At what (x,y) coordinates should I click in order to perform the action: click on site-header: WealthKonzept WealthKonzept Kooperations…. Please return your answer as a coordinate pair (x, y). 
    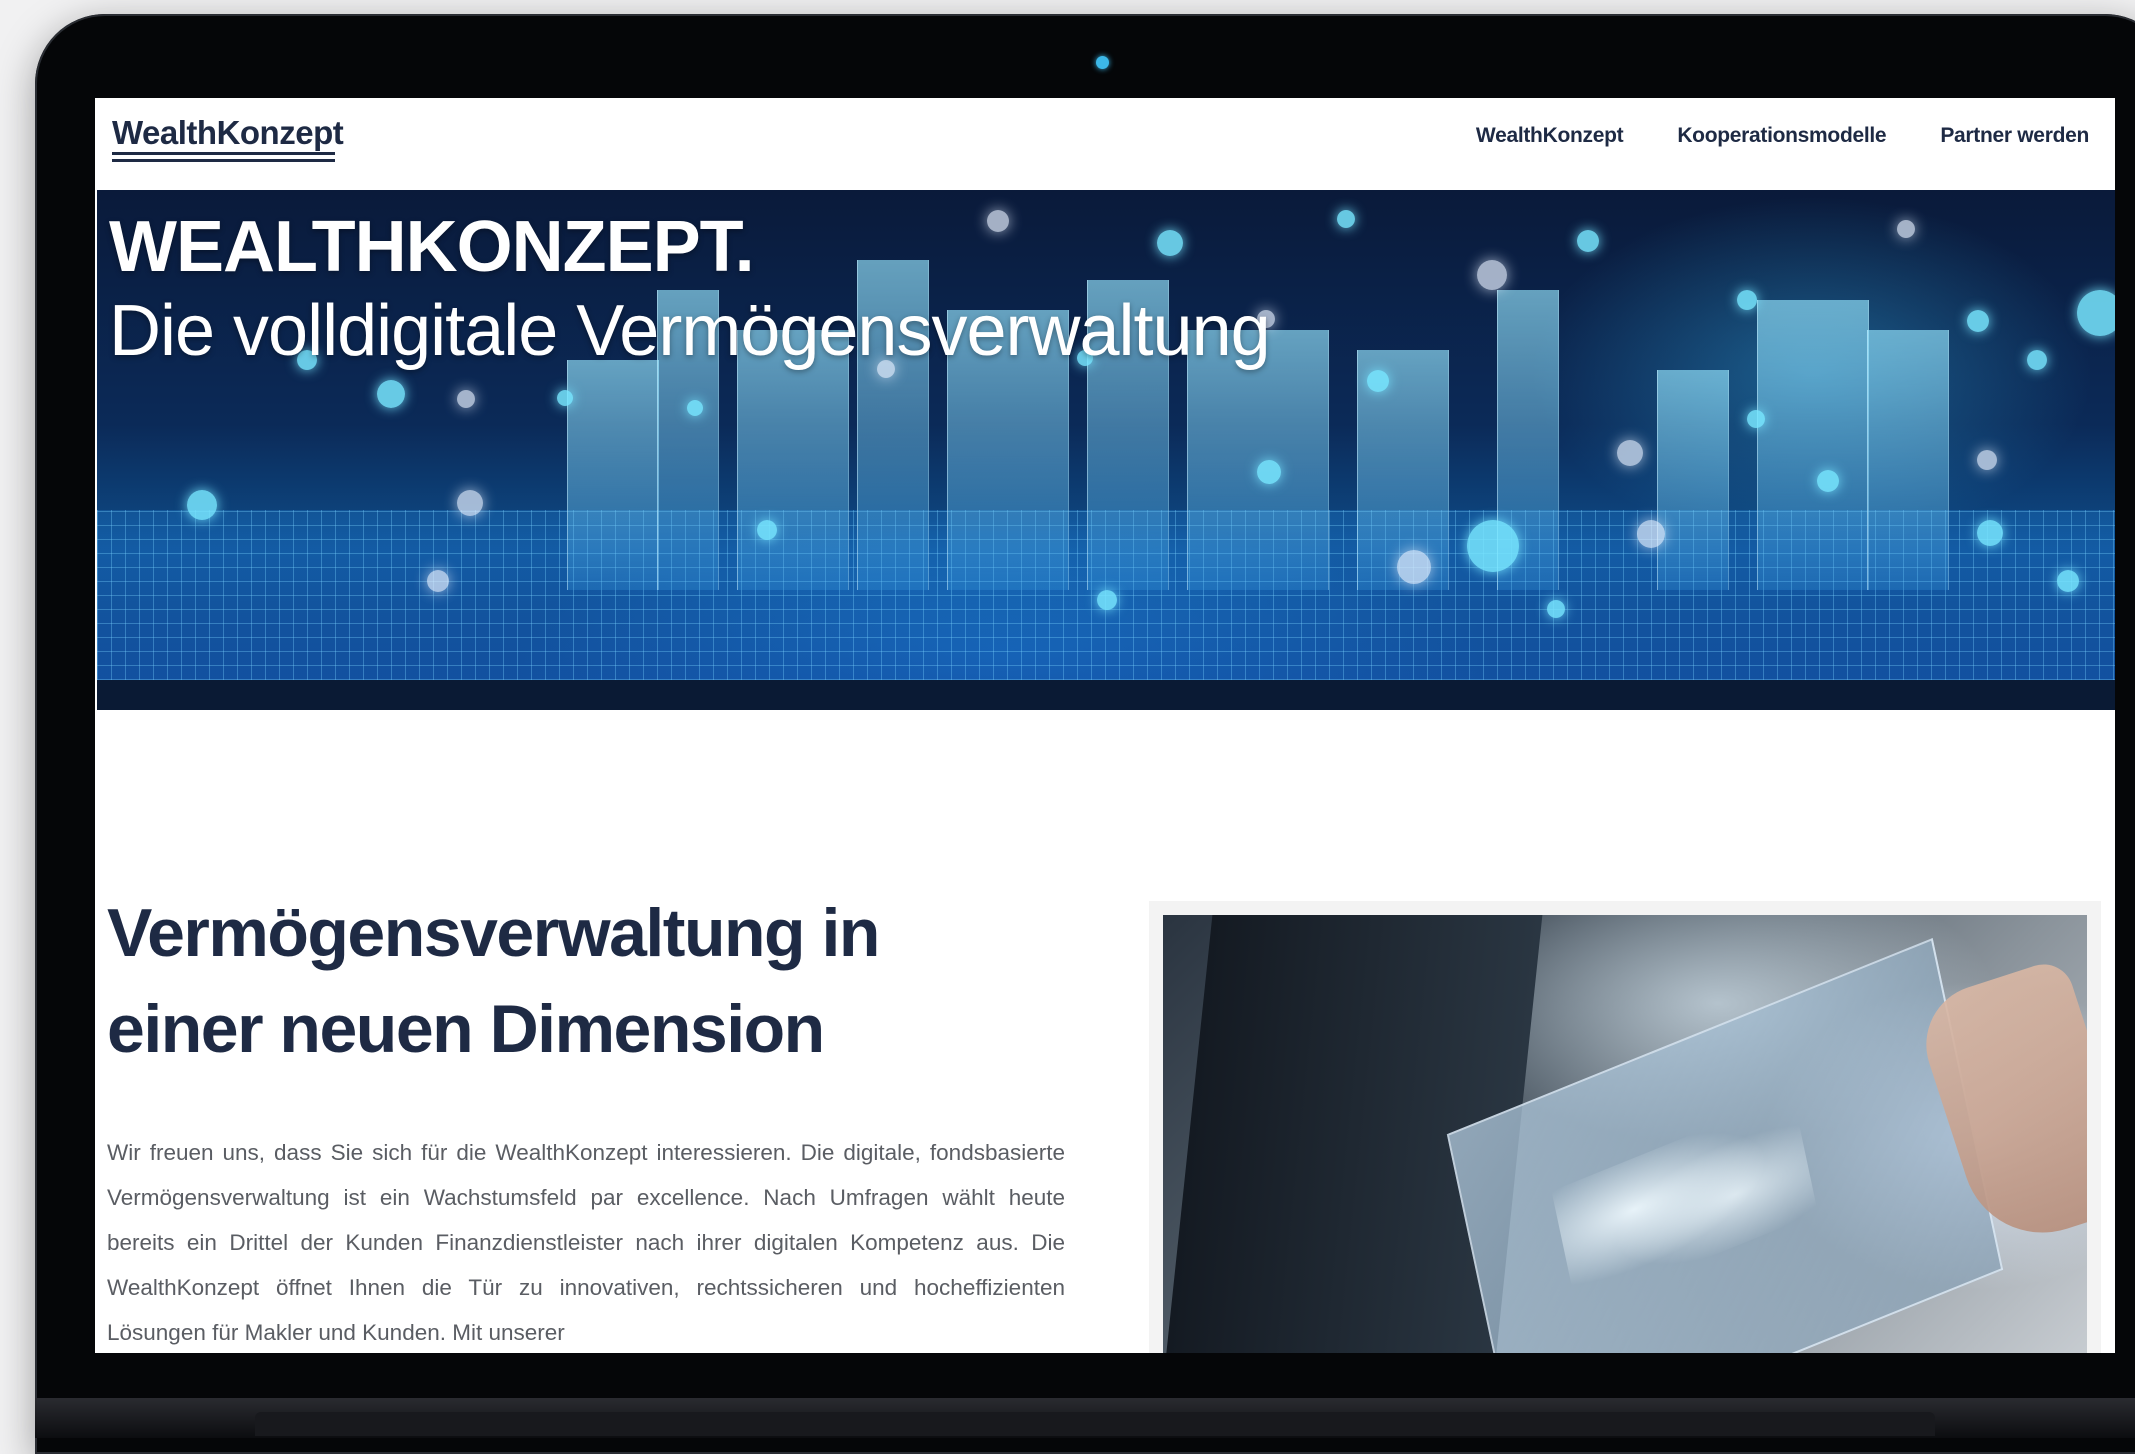
    Looking at the image, I should click on (1105, 143).